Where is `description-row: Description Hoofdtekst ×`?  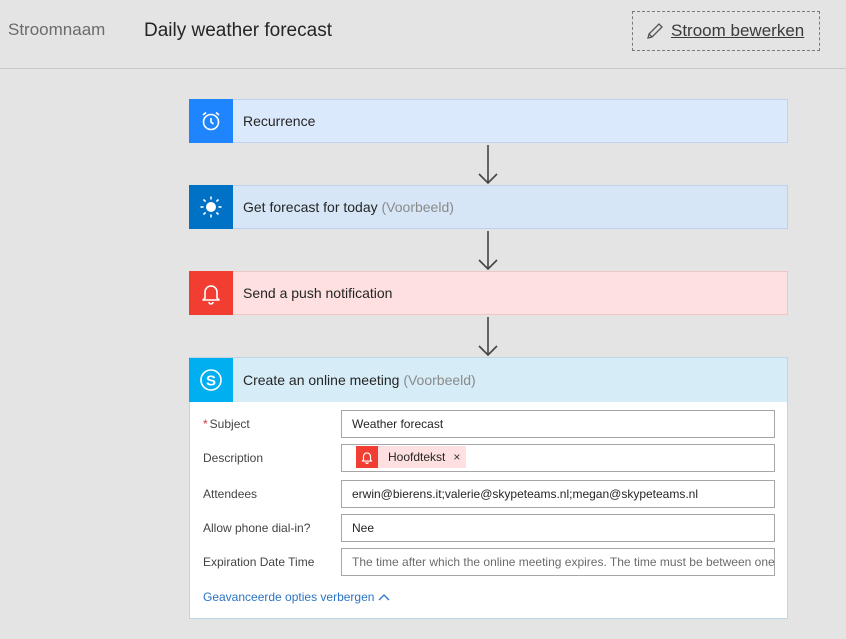 description-row: Description Hoofdtekst × is located at coordinates (488, 458).